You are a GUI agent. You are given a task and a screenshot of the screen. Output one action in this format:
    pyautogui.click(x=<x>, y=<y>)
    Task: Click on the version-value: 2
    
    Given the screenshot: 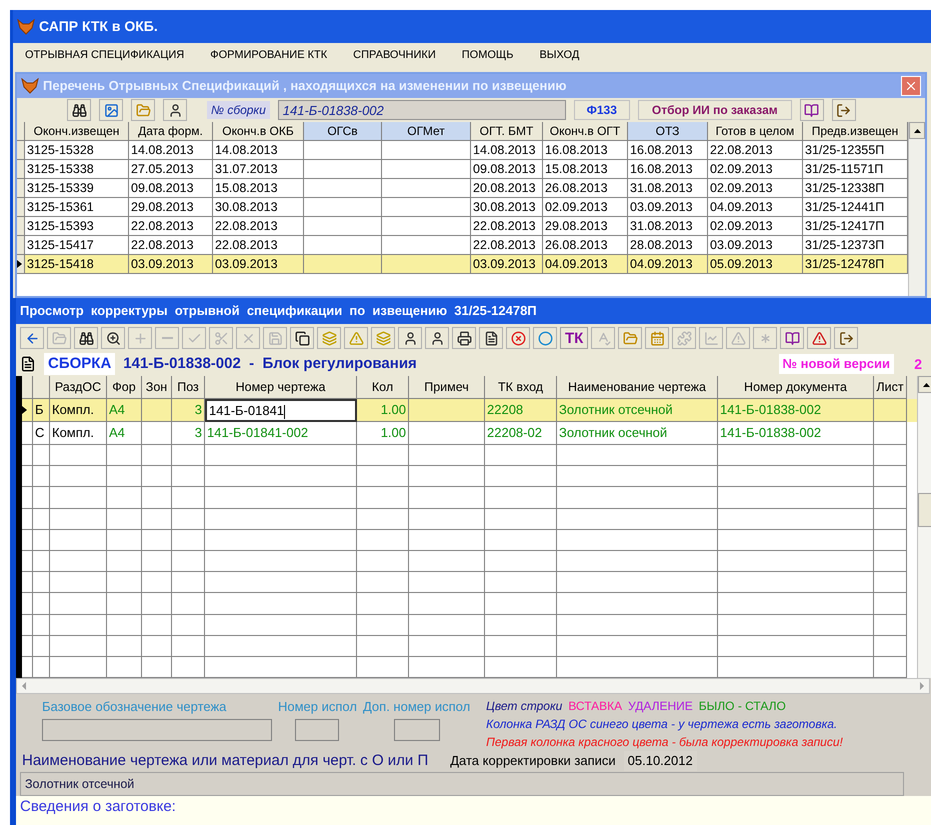 What is the action you would take?
    pyautogui.click(x=918, y=364)
    